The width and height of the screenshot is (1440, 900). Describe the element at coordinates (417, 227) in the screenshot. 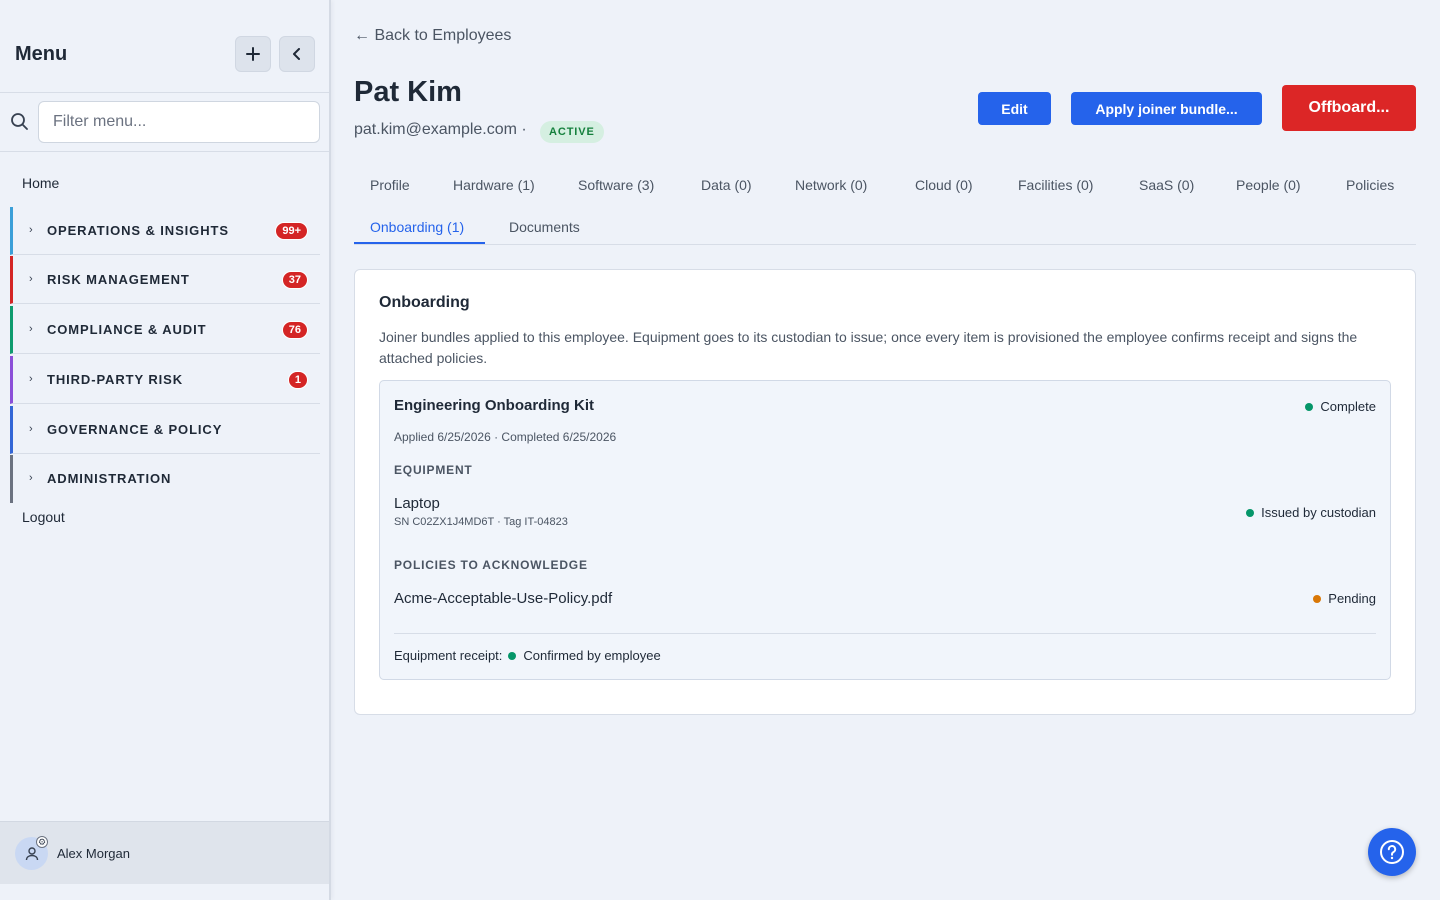

I see `tab-onboarding: Onboarding (1)` at that location.